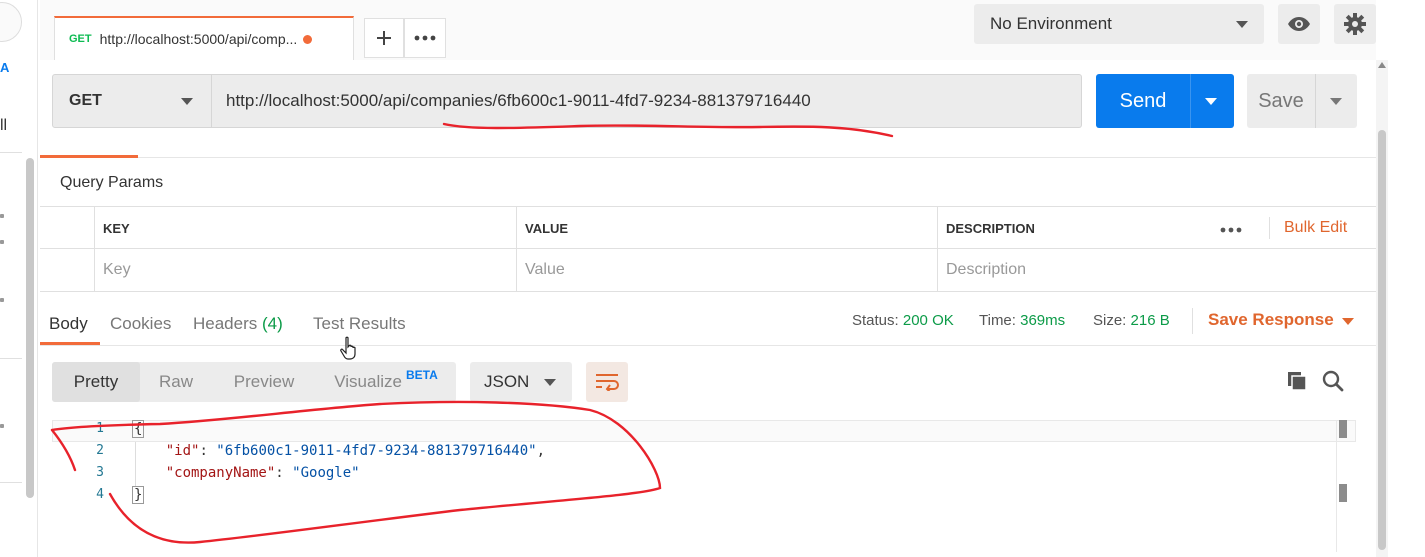 The height and width of the screenshot is (557, 1425). I want to click on tab-headers: Headers (4), so click(238, 324).